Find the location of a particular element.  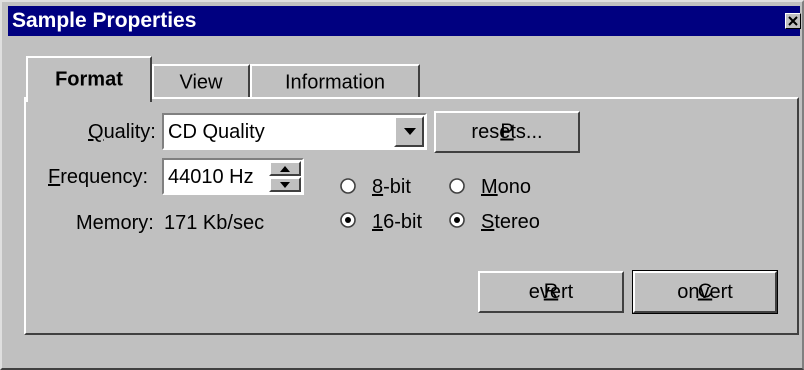

tab-format-label: Format is located at coordinates (89, 79).